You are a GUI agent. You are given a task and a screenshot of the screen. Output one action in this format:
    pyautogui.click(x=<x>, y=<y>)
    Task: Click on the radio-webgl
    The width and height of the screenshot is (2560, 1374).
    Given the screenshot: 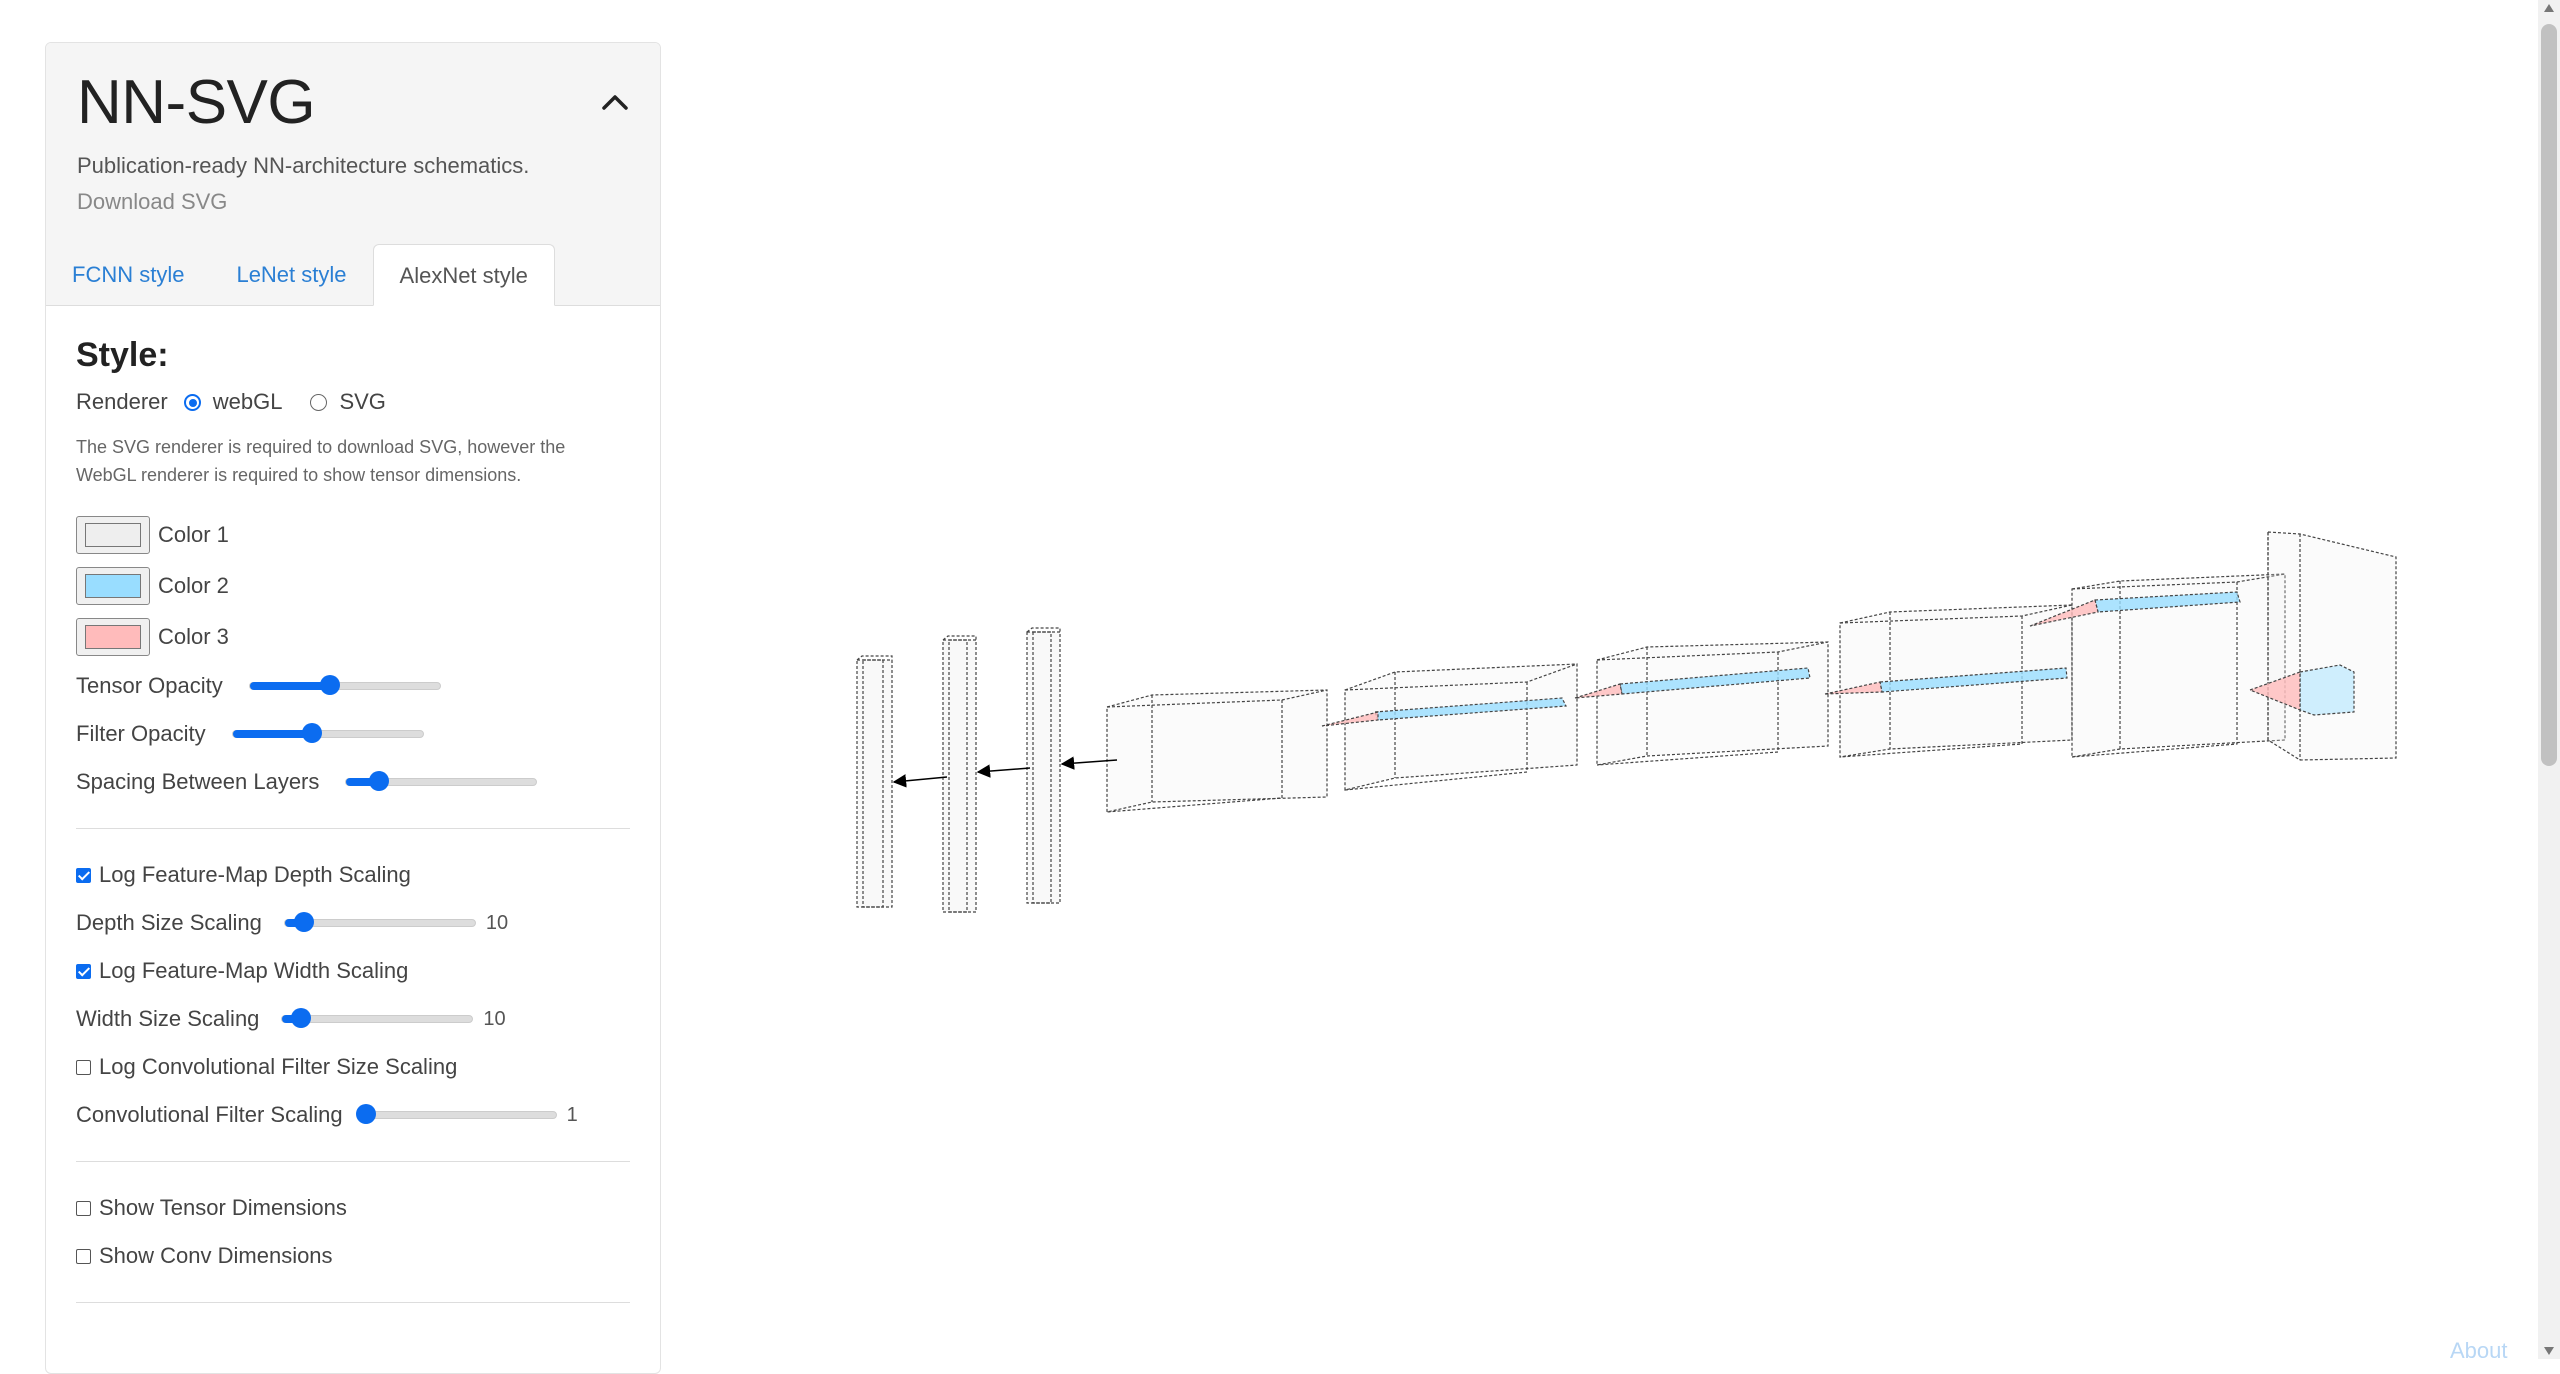 What is the action you would take?
    pyautogui.click(x=192, y=402)
    